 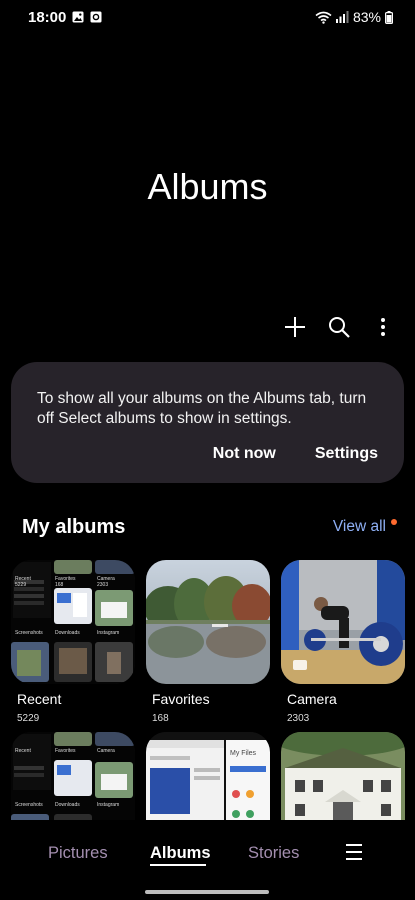 I want to click on album-favorites: Favorites 168, so click(x=208, y=642).